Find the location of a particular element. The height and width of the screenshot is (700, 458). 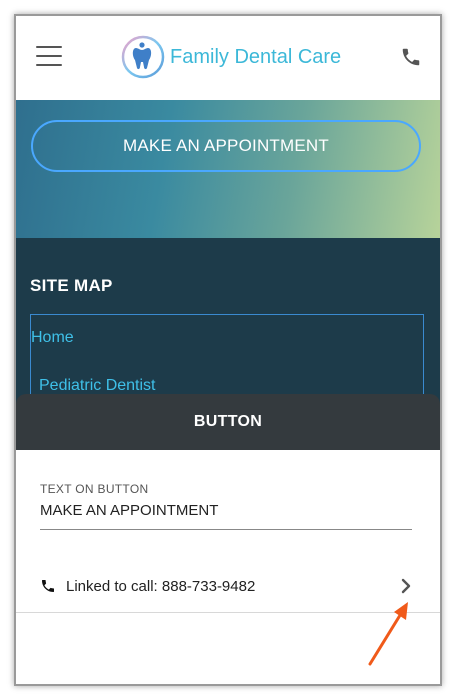

site-header: Family Dental Care is located at coordinates (228, 58).